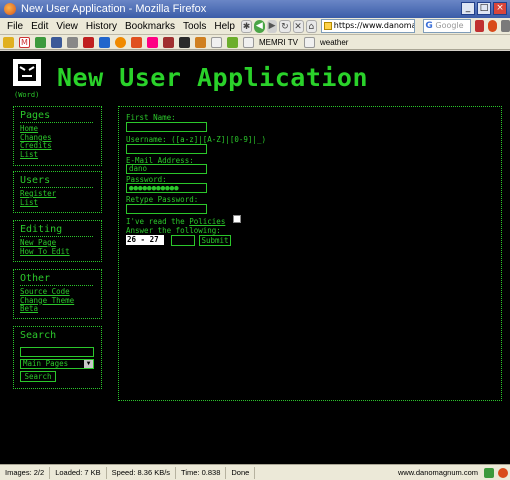  What do you see at coordinates (334, 42) in the screenshot?
I see `bookmark-weather: weather` at bounding box center [334, 42].